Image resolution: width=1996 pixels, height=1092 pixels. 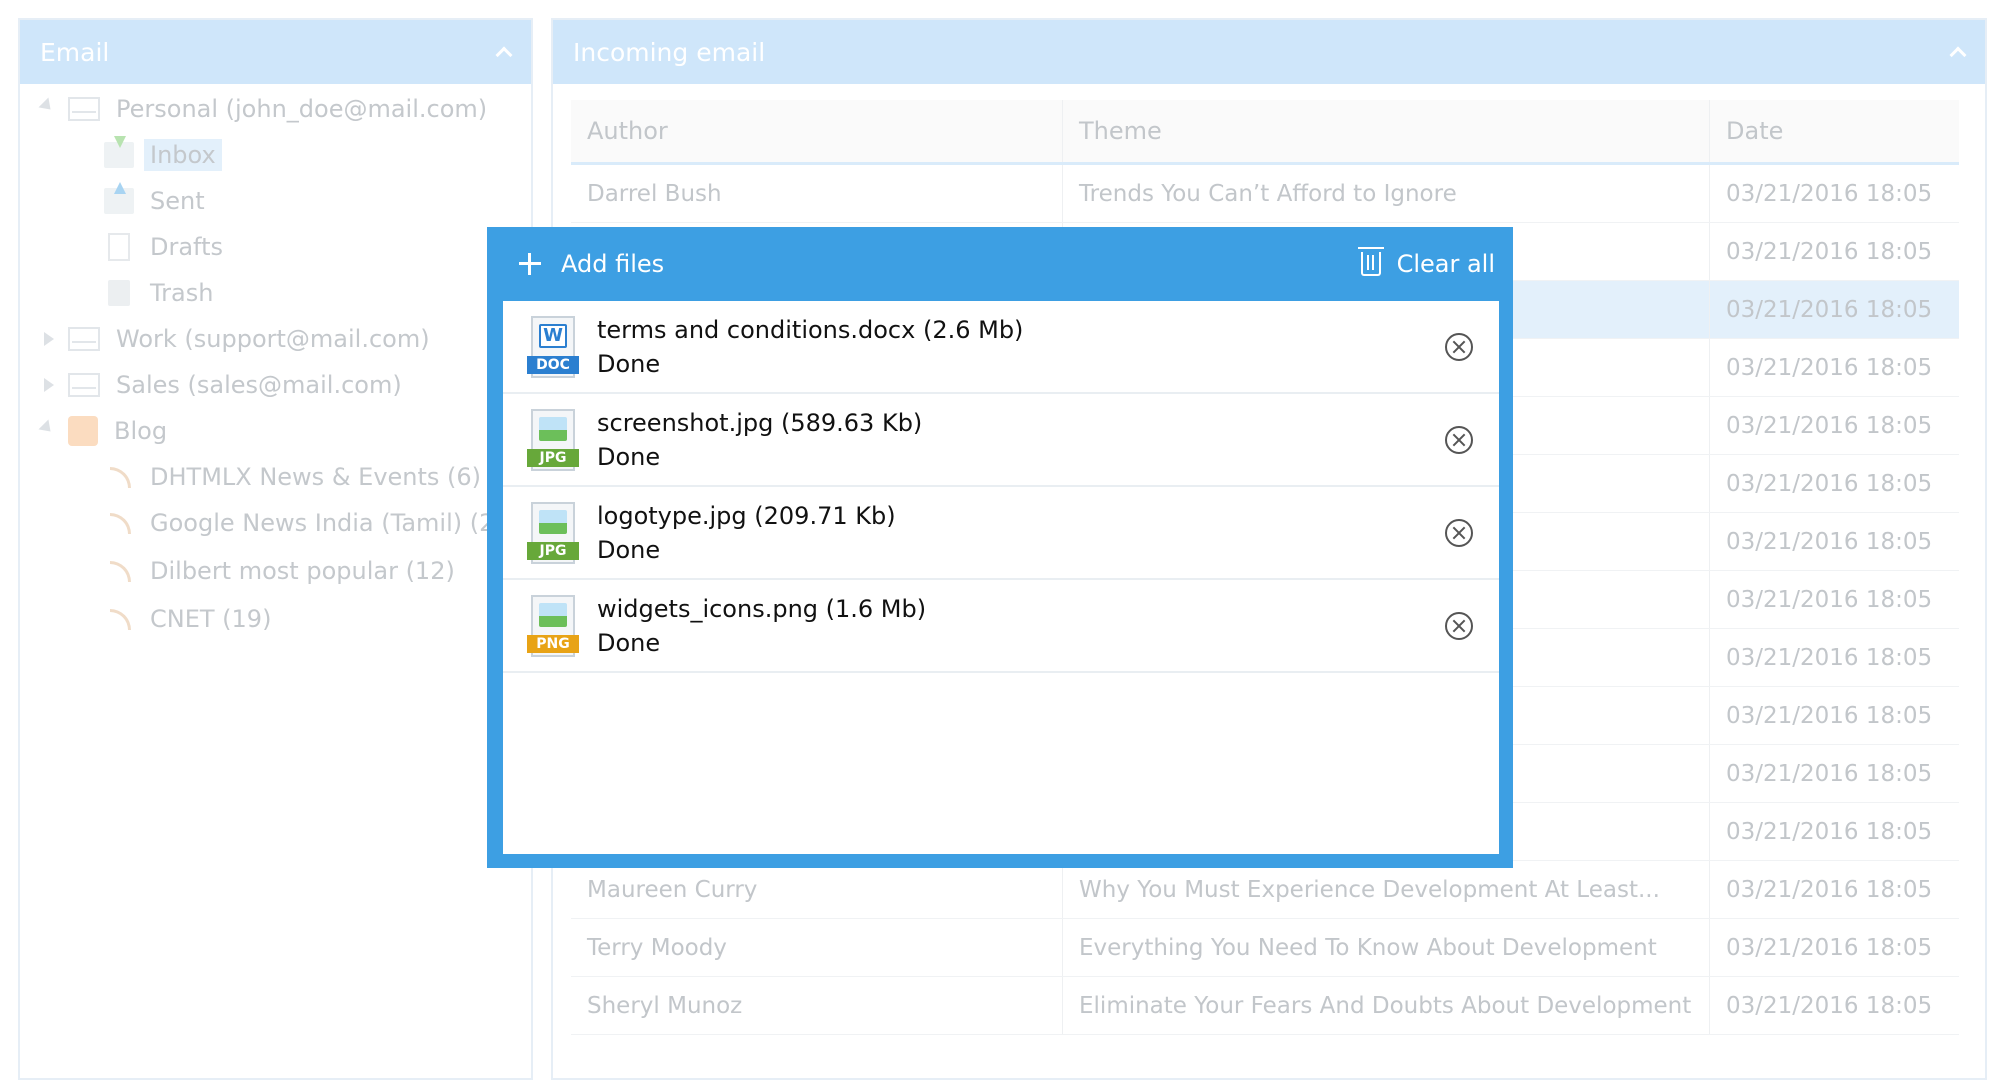 I want to click on file-name: terms and conditions.docx (2.6 Mb), so click(x=810, y=329).